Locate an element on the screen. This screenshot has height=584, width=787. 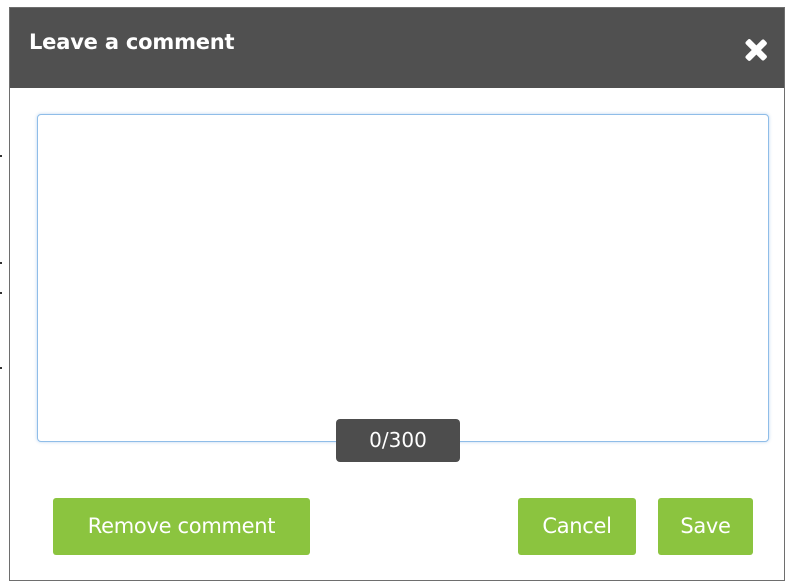
close-button is located at coordinates (756, 50).